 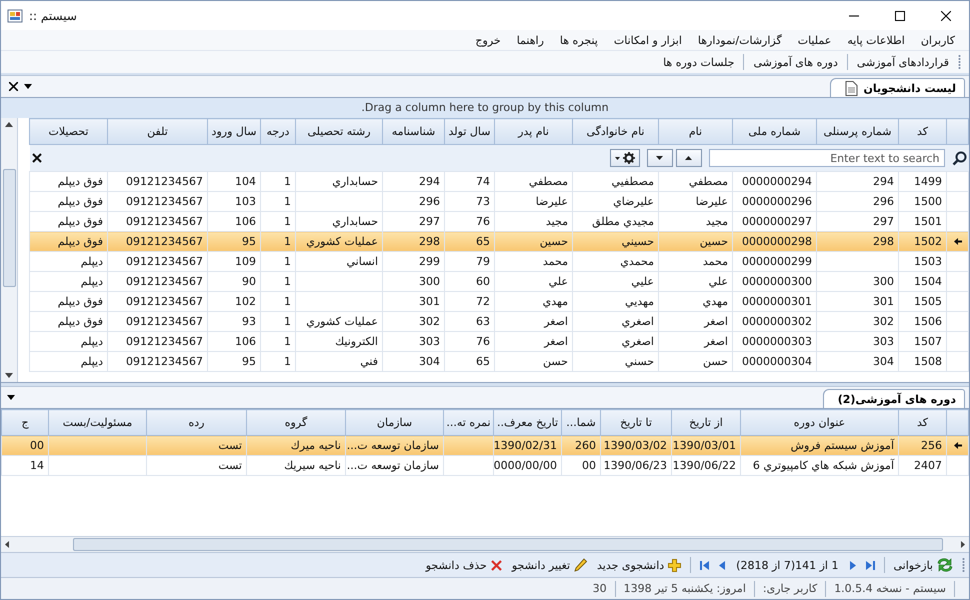 I want to click on column-header: تلفن, so click(x=158, y=131).